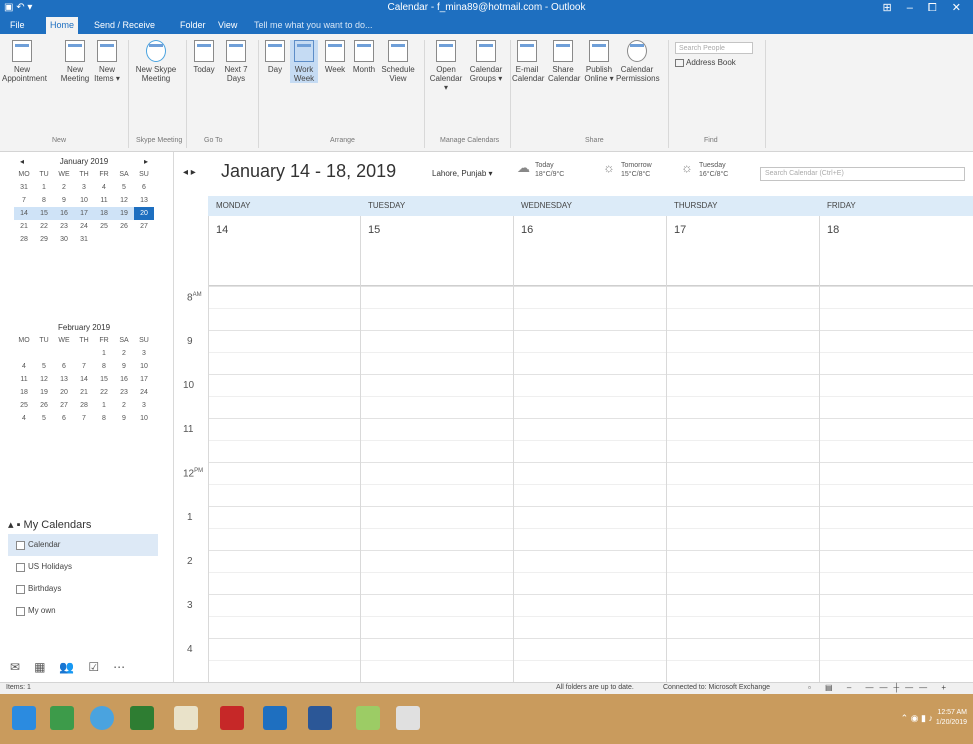 This screenshot has height=744, width=973. Describe the element at coordinates (880, 687) in the screenshot. I see `zoom-controls: ▫ ▤ – ——┼—— +` at that location.